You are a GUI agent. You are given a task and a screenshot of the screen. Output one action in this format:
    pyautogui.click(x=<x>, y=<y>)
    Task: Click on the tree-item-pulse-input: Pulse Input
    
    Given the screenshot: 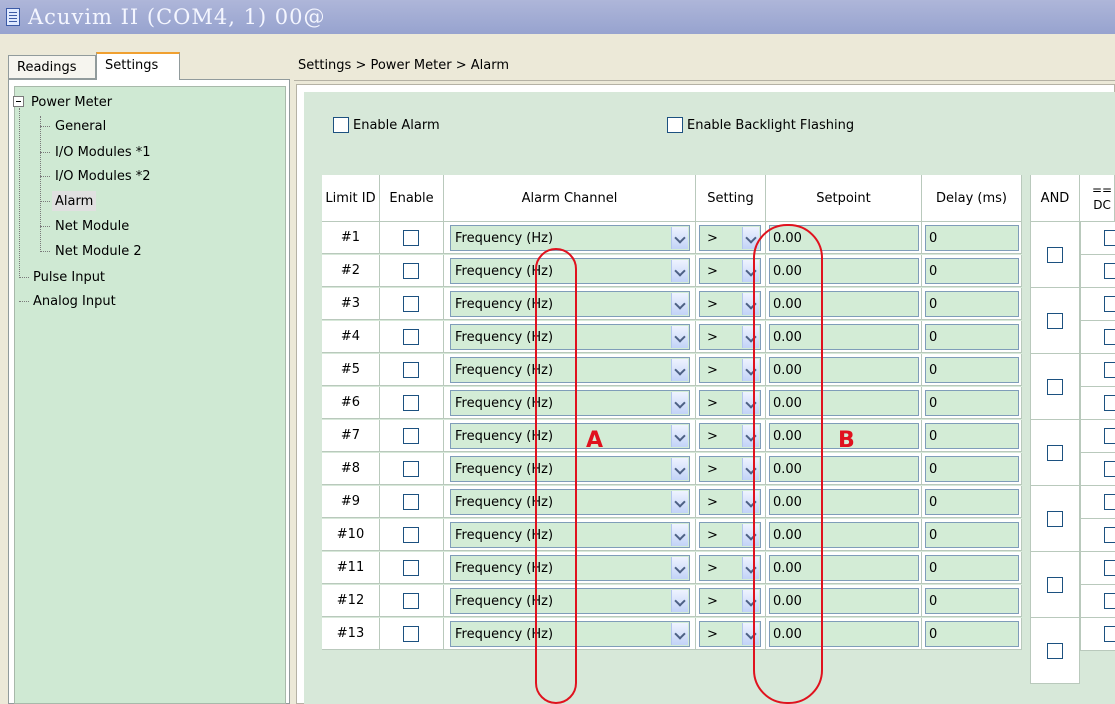 What is the action you would take?
    pyautogui.click(x=69, y=277)
    